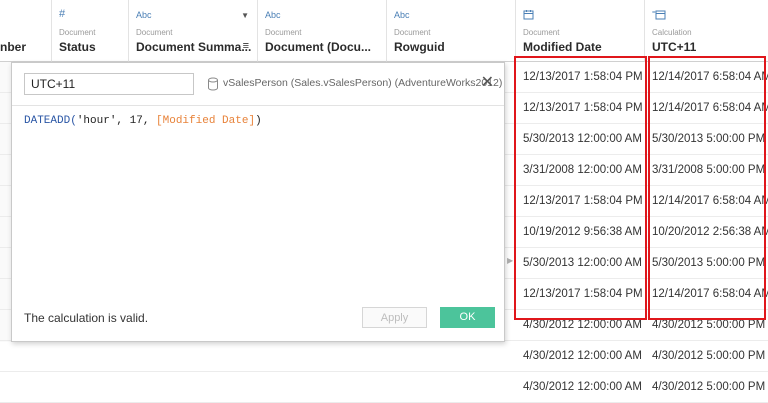 This screenshot has width=768, height=403. I want to click on dropdown-caret-icon: ▼, so click(245, 15).